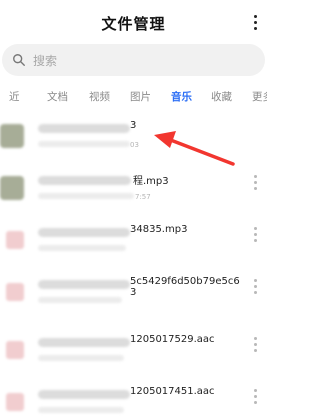 The image size is (320, 417). Describe the element at coordinates (221, 96) in the screenshot. I see `tab-favorites: 收藏` at that location.